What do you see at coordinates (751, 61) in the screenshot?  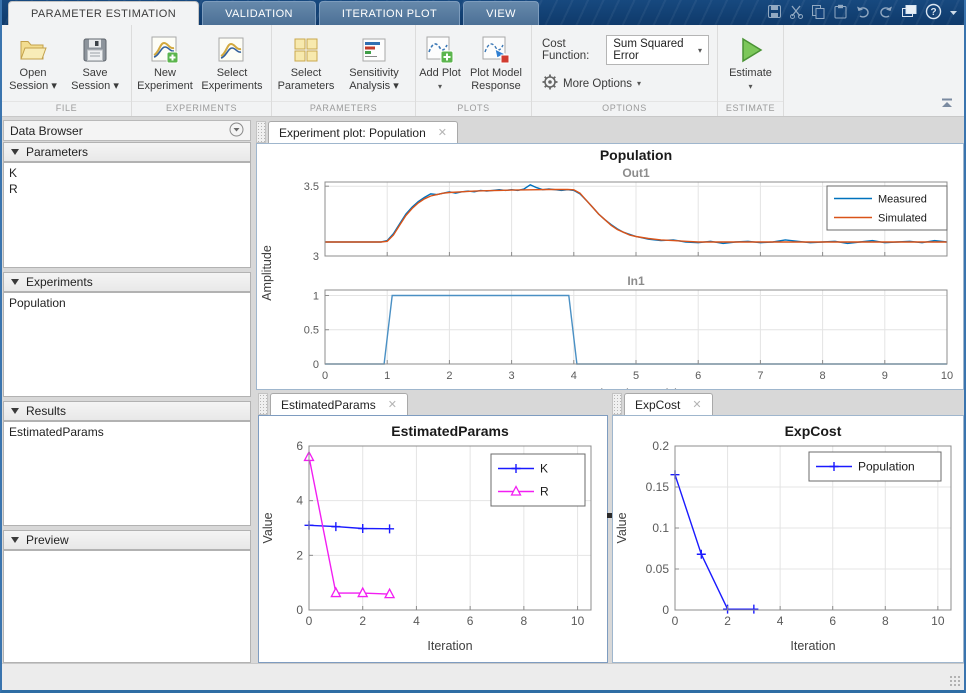 I see `estimate-button: Estimate ▾` at bounding box center [751, 61].